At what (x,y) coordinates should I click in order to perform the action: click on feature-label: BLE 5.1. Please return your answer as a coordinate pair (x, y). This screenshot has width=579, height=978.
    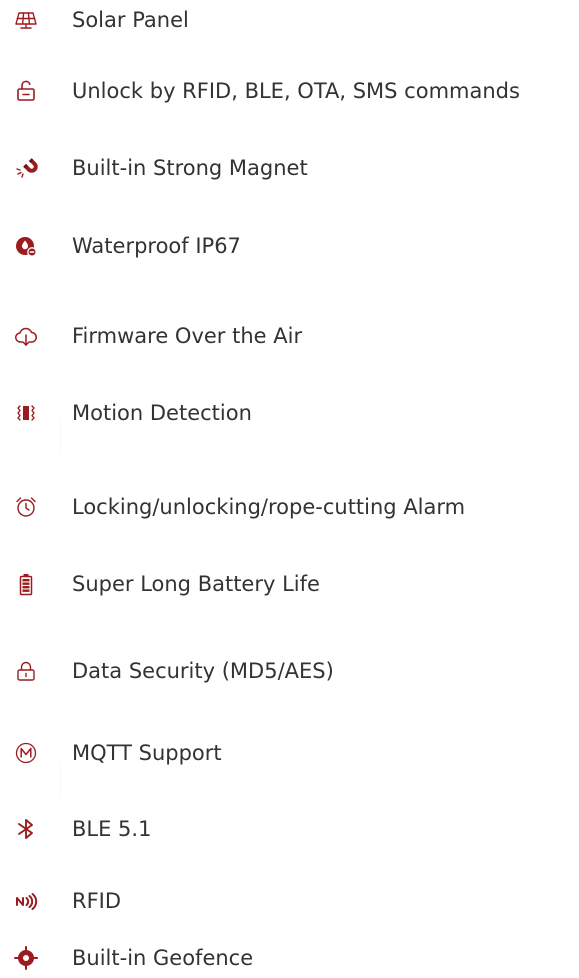
    Looking at the image, I should click on (112, 829).